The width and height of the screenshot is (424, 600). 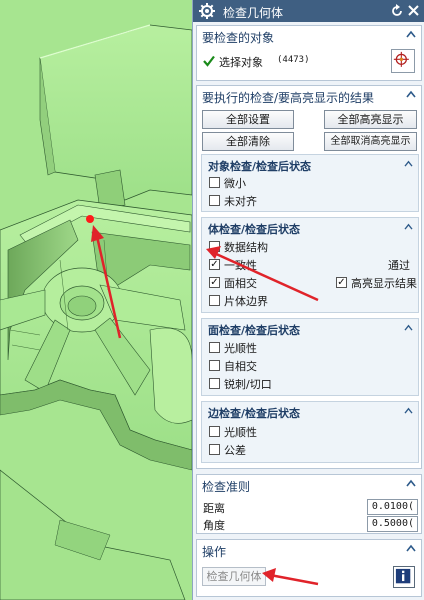 I want to click on gear-icon, so click(x=207, y=11).